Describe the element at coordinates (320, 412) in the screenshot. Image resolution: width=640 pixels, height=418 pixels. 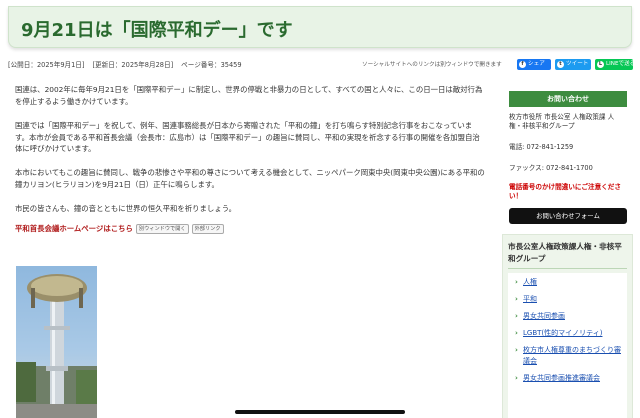
I see `home-indicator` at that location.